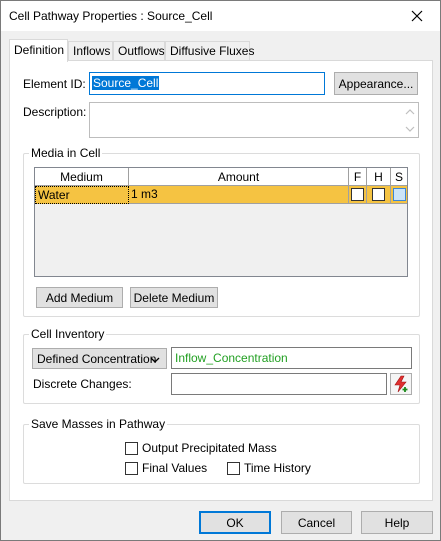  What do you see at coordinates (126, 83) in the screenshot?
I see `element-id-value: Source_Cell` at bounding box center [126, 83].